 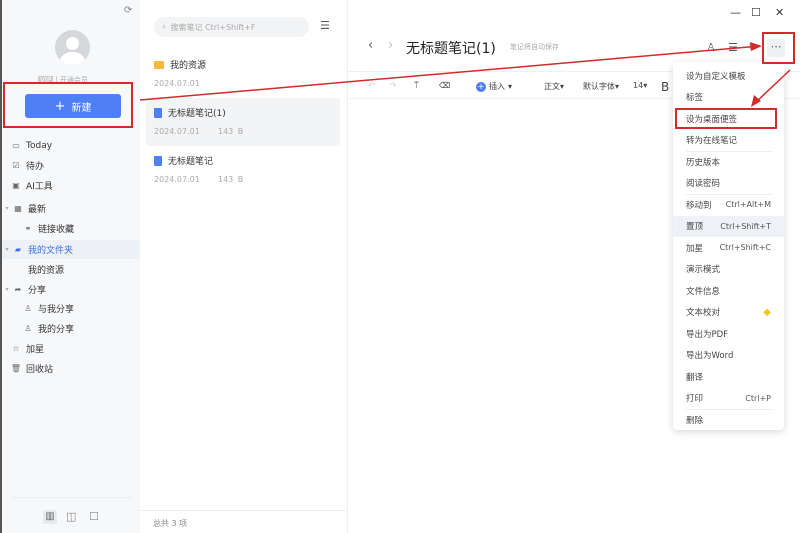 I want to click on sync-icon: ⟳, so click(x=128, y=10).